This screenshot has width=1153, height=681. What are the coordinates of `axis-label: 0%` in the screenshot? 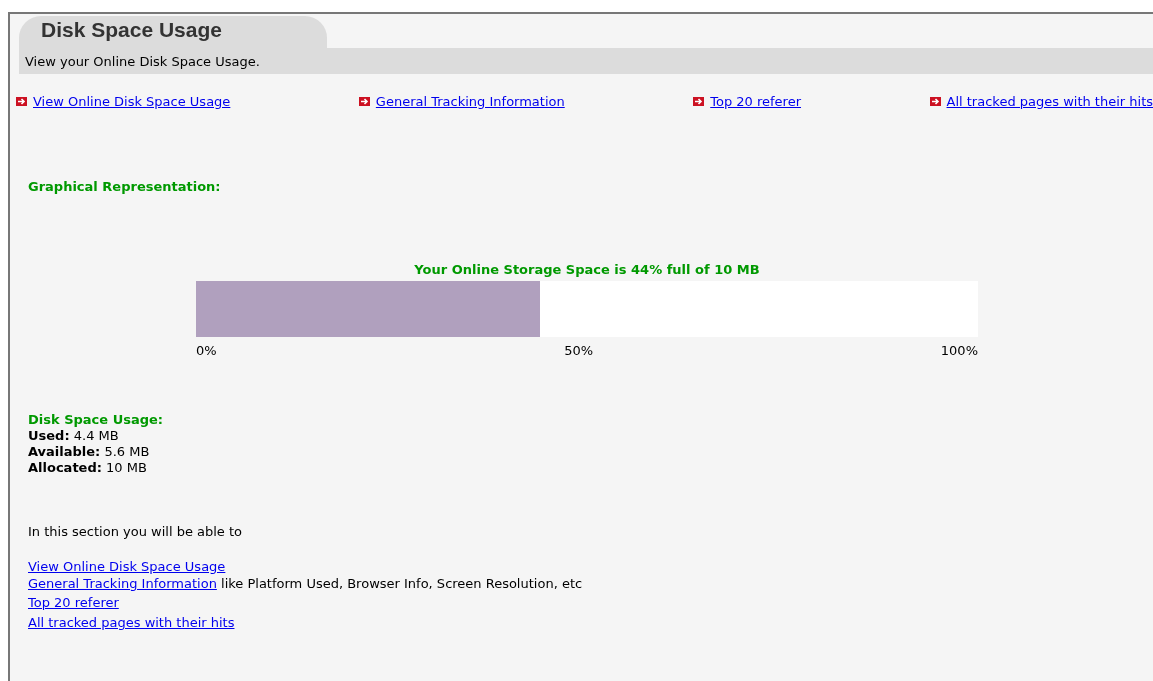 It's located at (206, 350).